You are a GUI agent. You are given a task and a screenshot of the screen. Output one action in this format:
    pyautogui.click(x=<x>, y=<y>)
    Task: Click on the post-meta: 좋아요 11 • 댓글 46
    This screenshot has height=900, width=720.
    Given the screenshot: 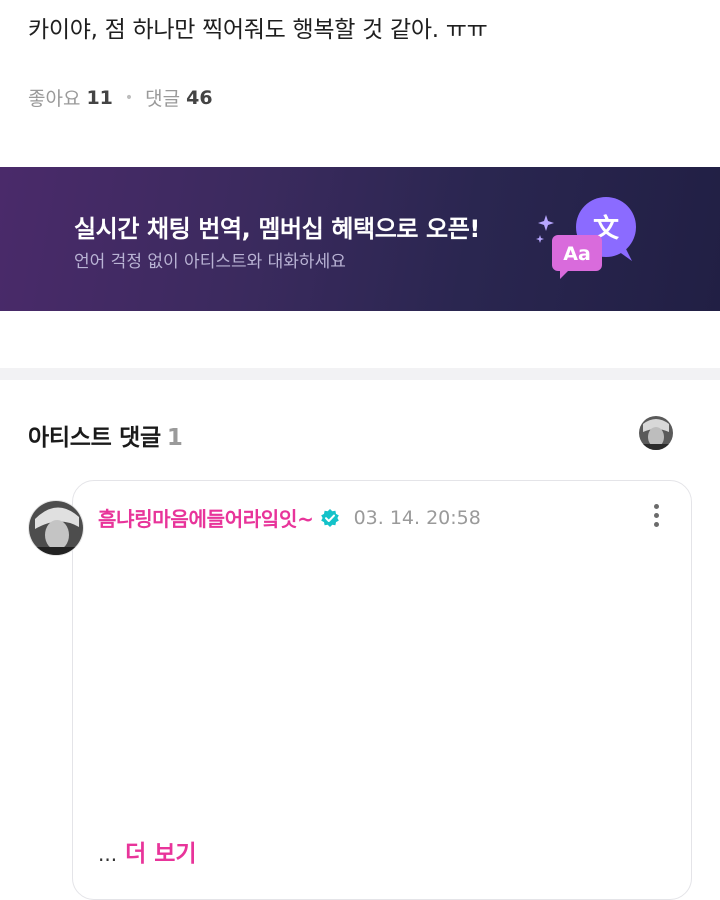 What is the action you would take?
    pyautogui.click(x=120, y=97)
    